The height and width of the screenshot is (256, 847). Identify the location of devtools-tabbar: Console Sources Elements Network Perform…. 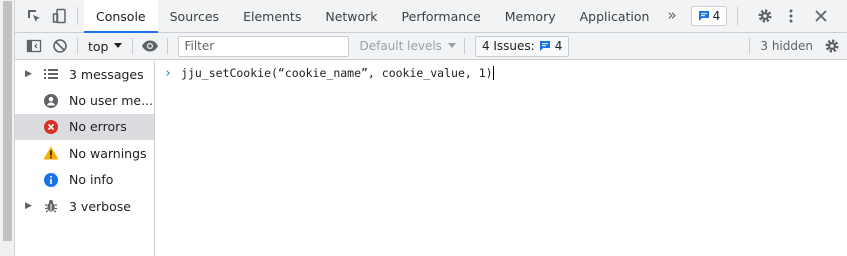
(431, 16).